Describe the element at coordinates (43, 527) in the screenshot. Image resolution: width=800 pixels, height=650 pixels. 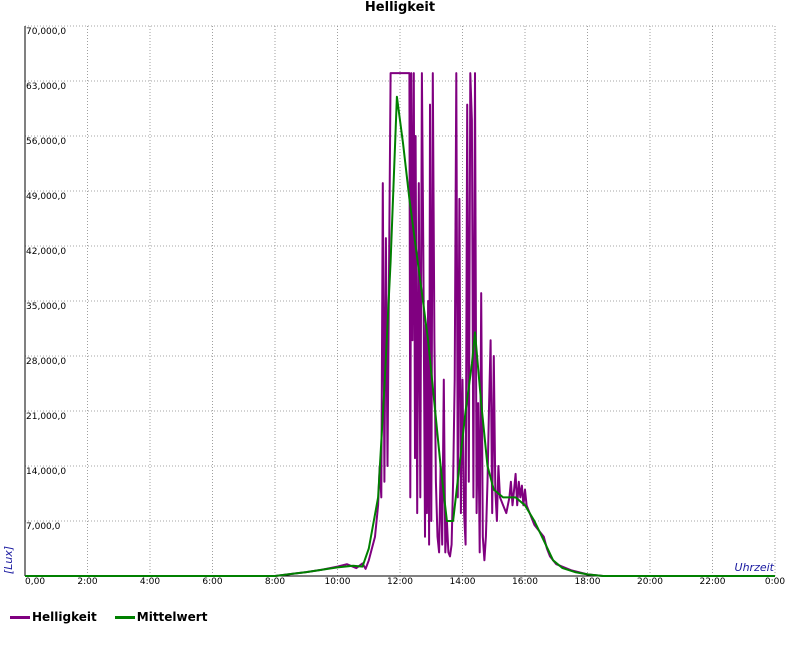
I see `y-tick-label: 7,000,0` at that location.